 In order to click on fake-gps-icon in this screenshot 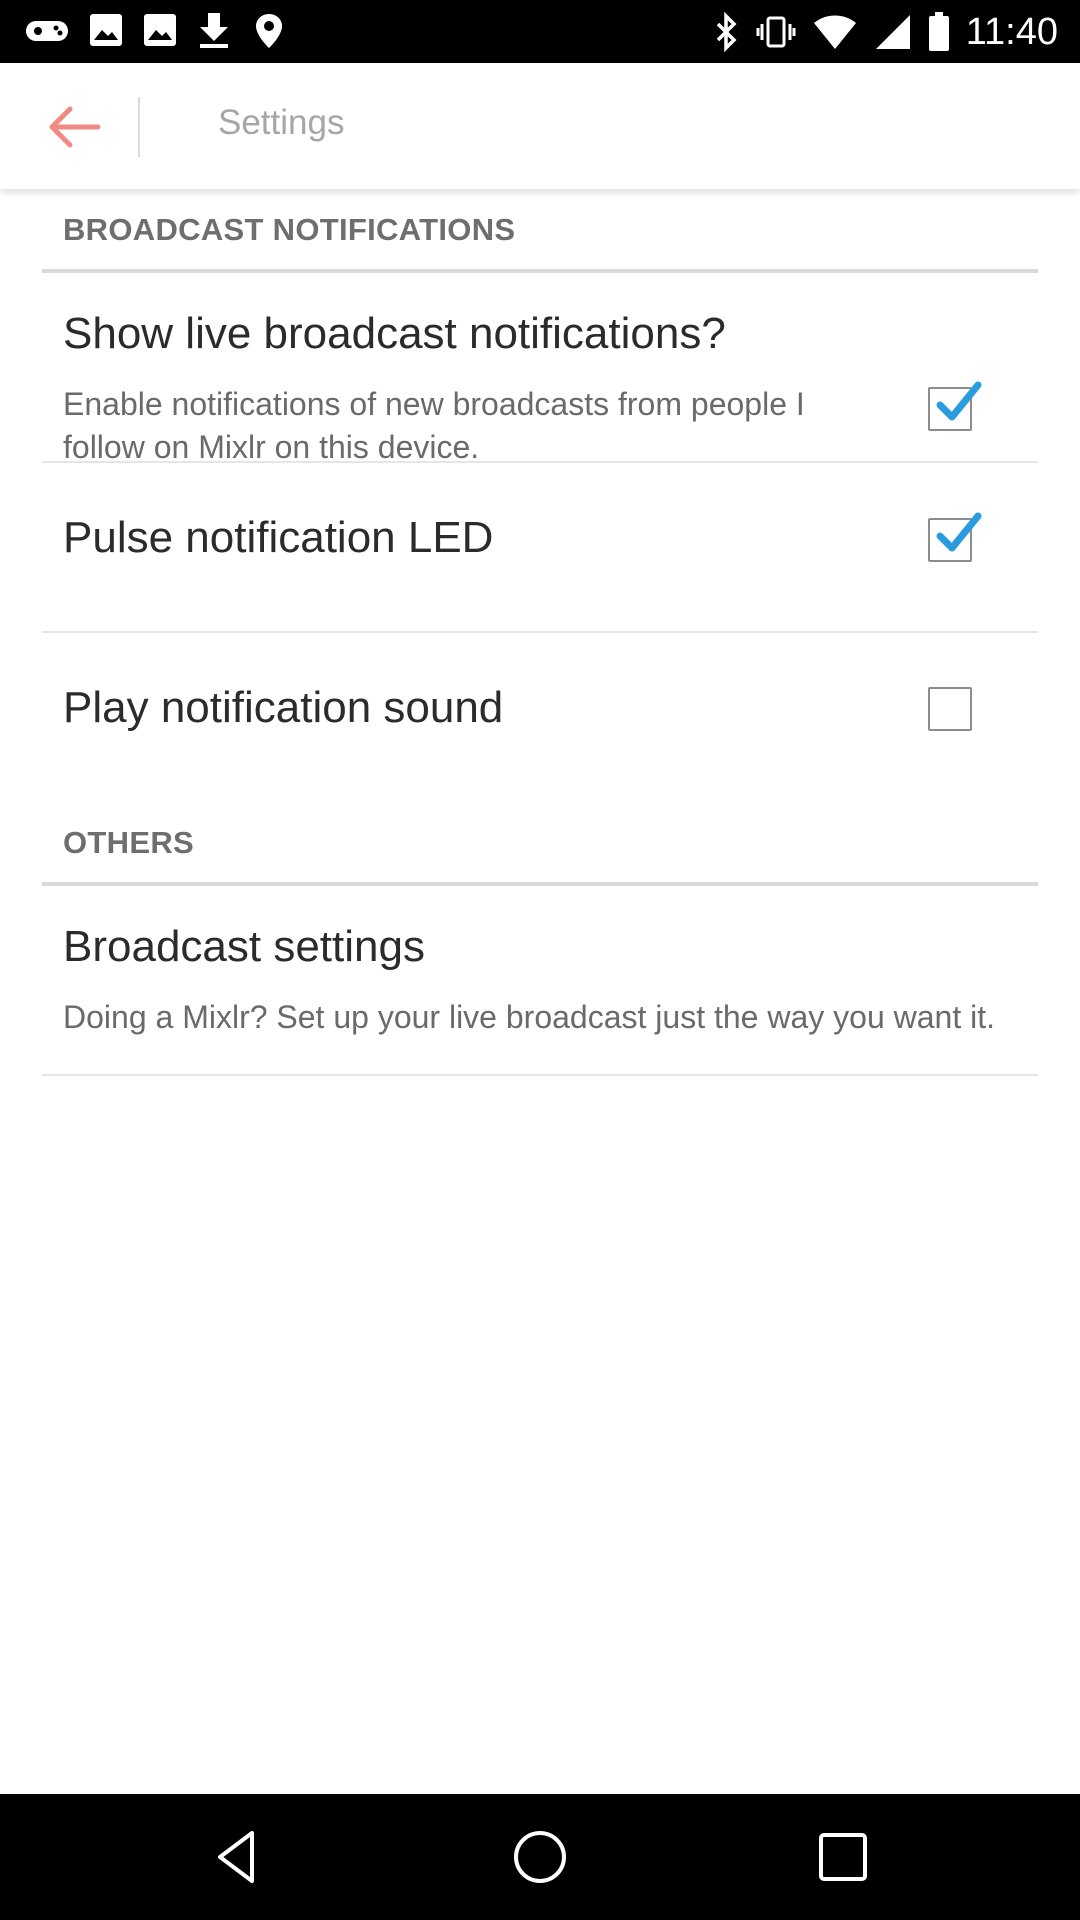, I will do `click(269, 31)`.